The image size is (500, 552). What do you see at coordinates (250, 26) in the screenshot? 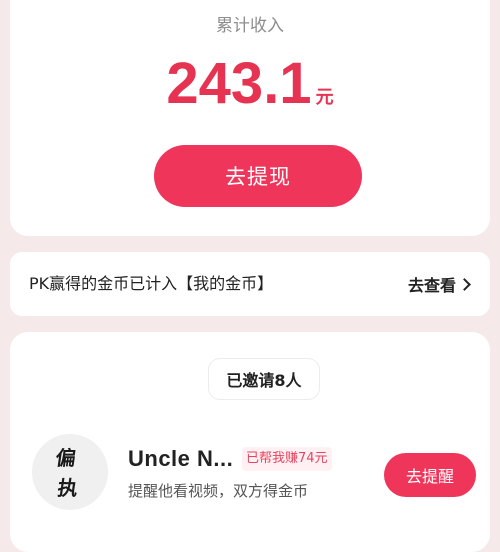
I see `income-label: 累计收入` at bounding box center [250, 26].